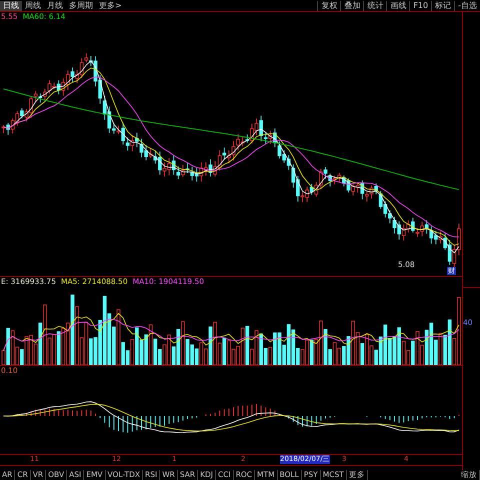 The height and width of the screenshot is (480, 480). I want to click on toolbar-button: 叠加, so click(352, 5).